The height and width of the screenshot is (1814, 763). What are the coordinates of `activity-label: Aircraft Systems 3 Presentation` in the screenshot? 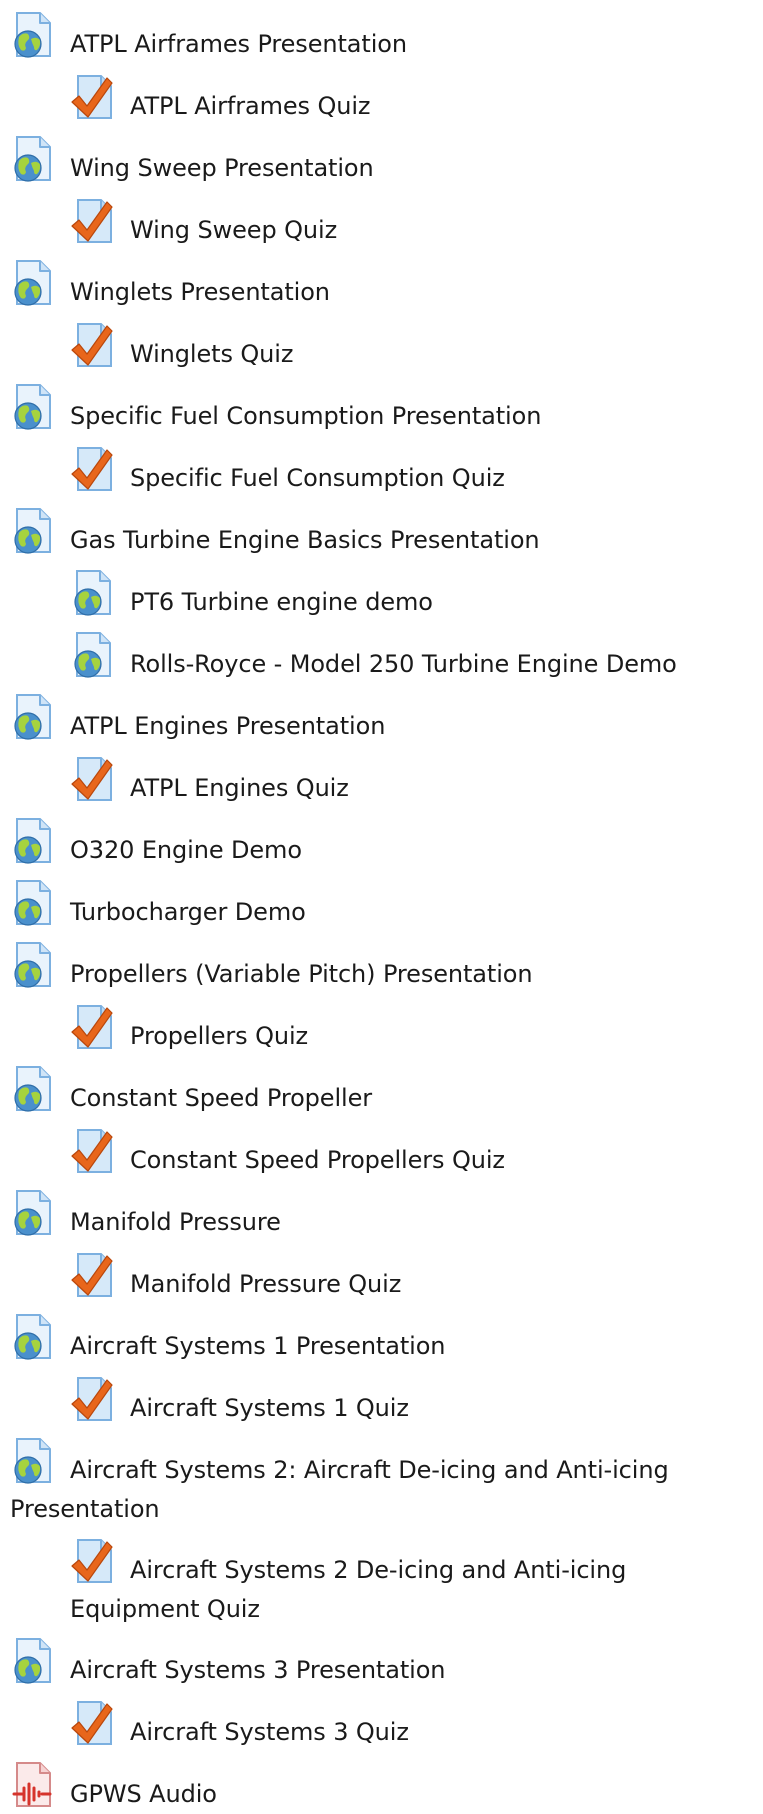 It's located at (258, 1670).